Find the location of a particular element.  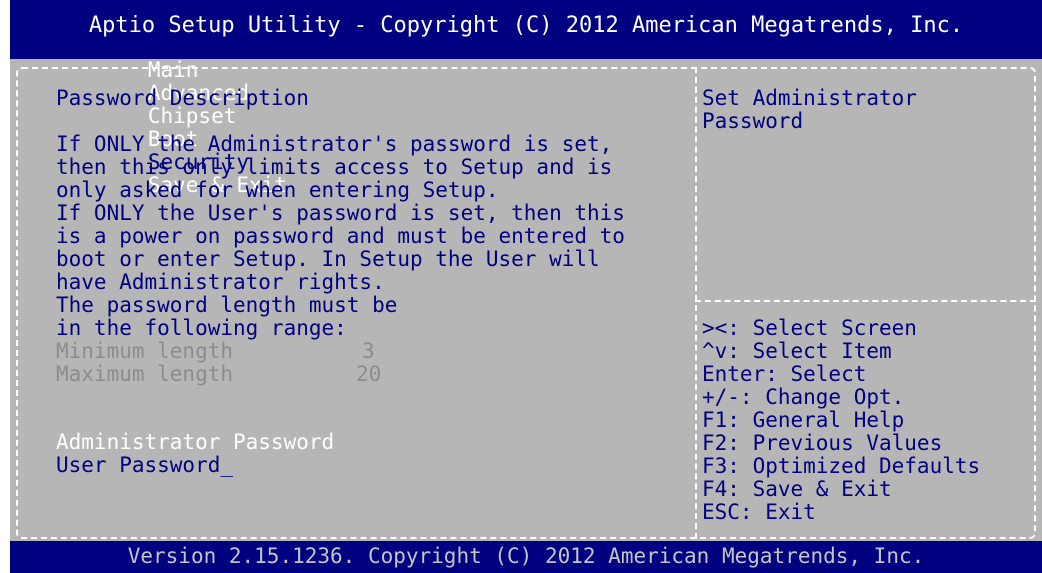

user-password-label: User Password is located at coordinates (138, 465).